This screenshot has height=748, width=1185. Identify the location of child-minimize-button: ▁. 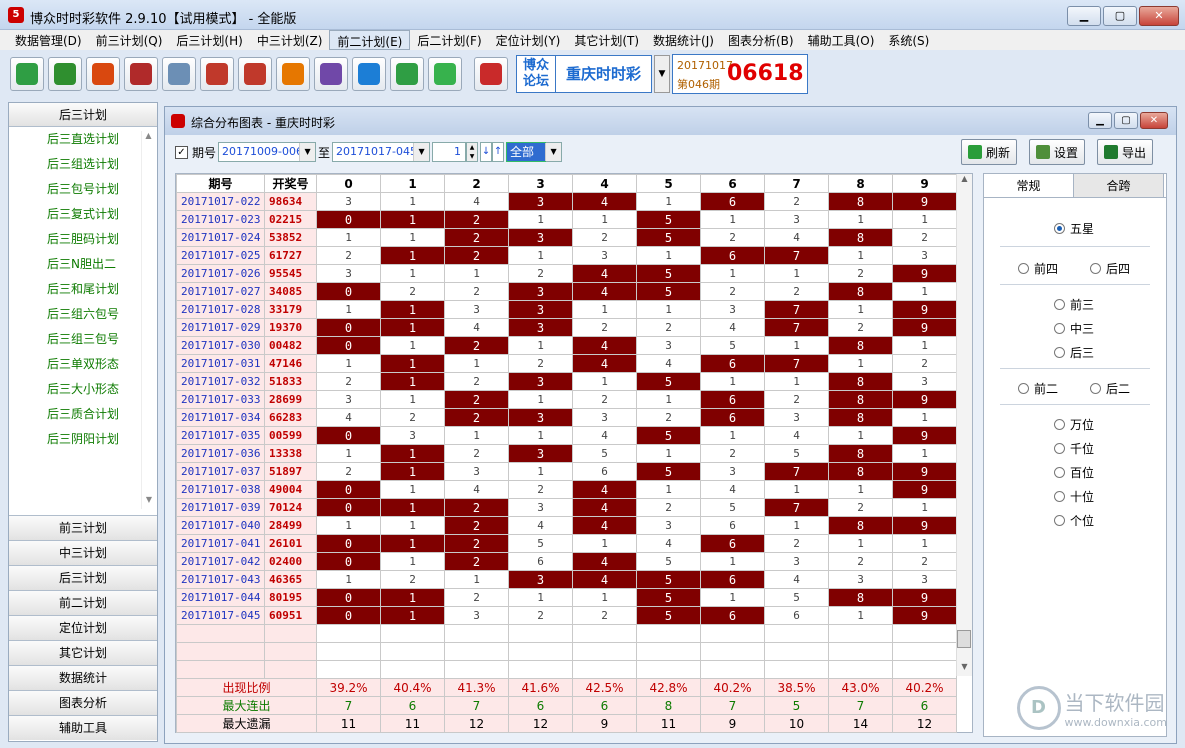
(1100, 120).